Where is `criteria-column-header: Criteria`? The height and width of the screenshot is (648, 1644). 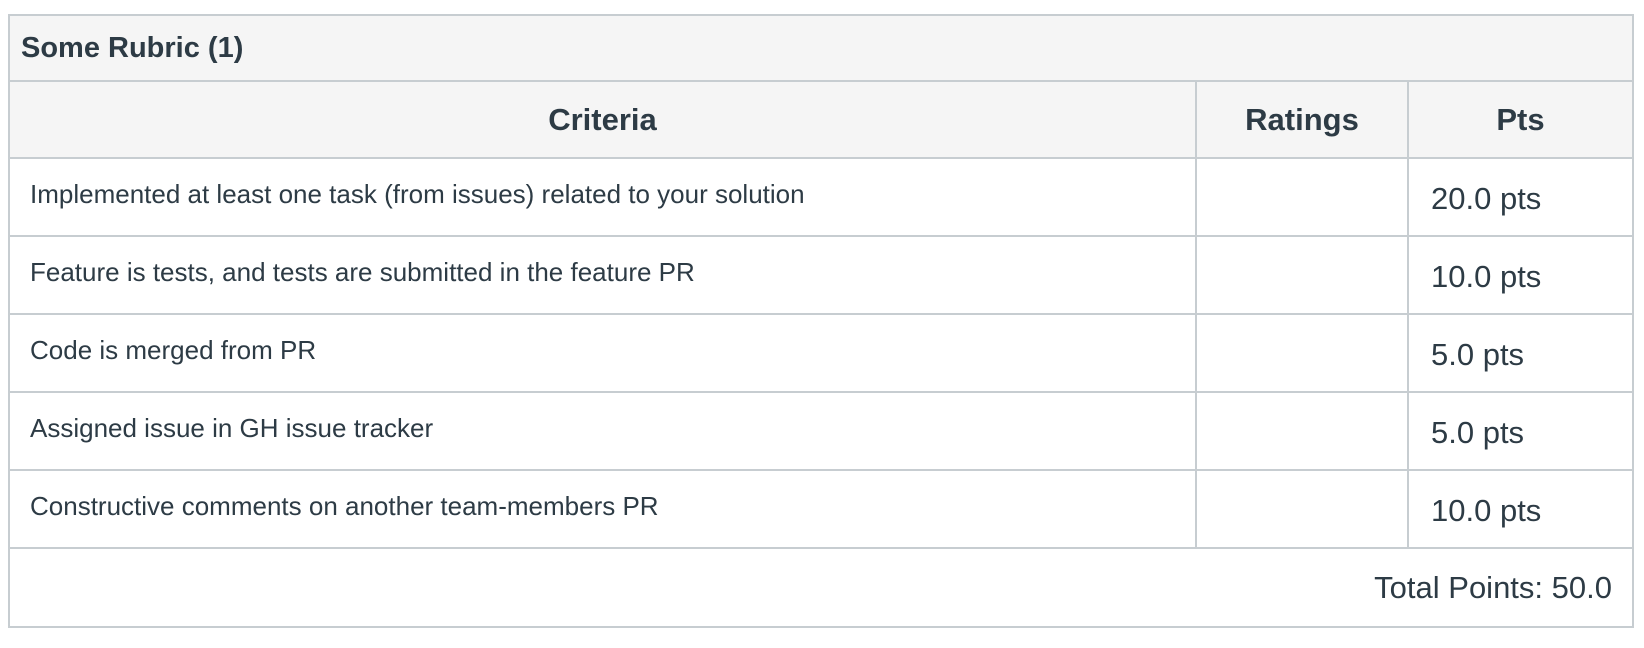 criteria-column-header: Criteria is located at coordinates (603, 120).